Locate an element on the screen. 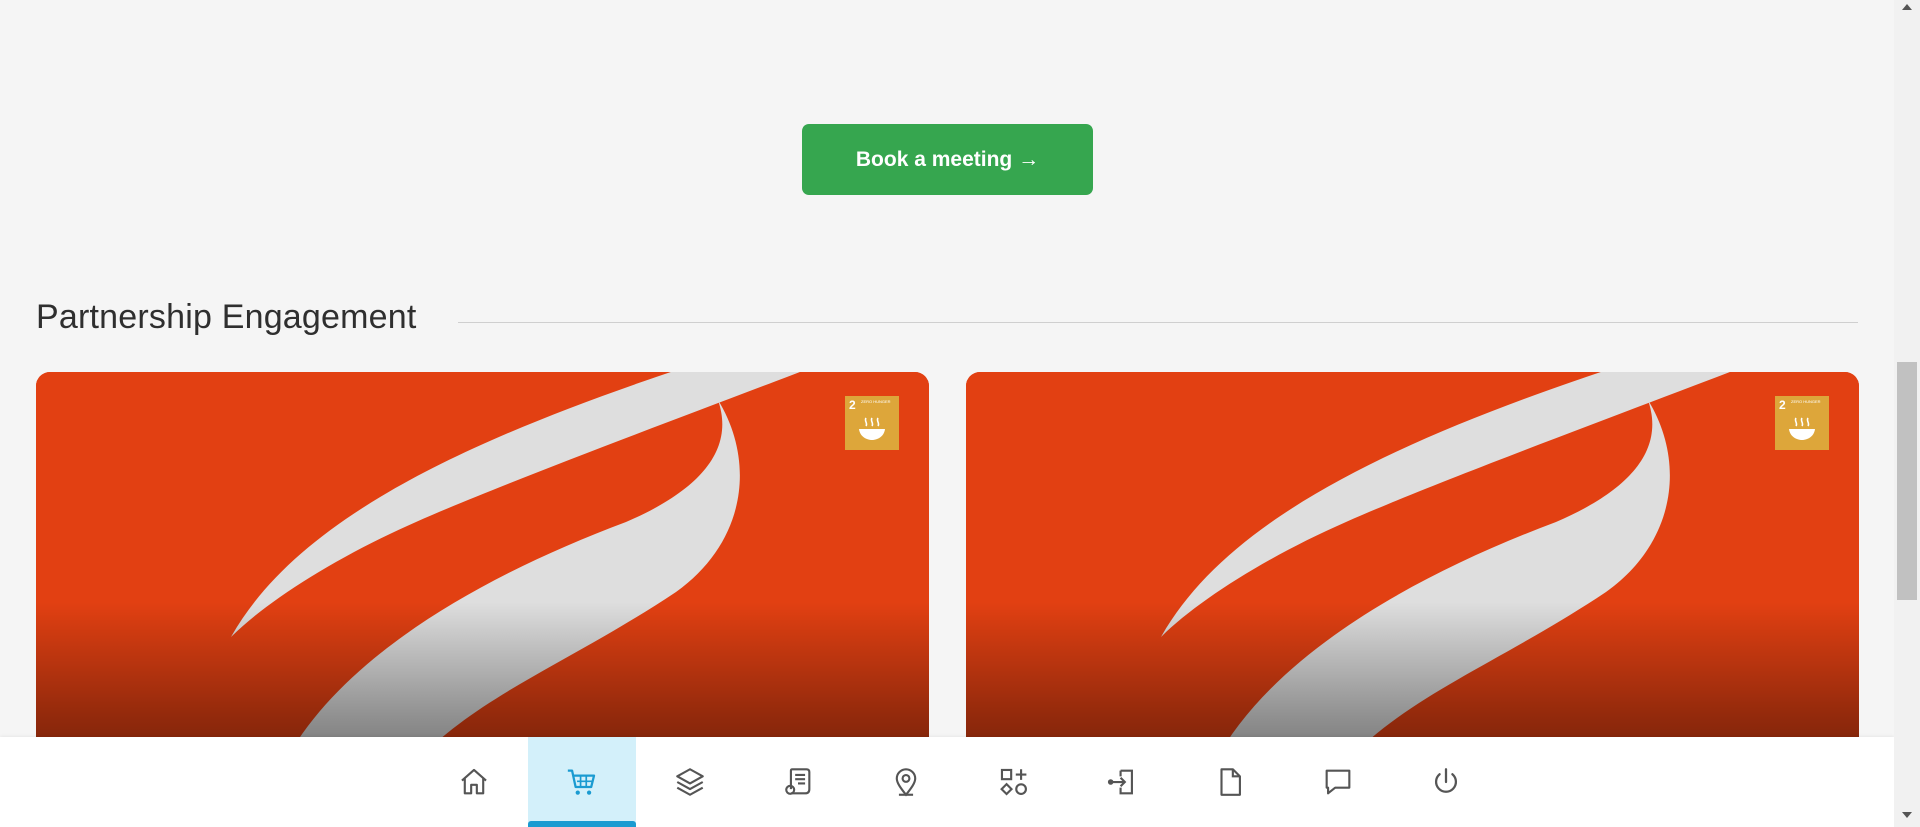  nav-file is located at coordinates (1230, 782).